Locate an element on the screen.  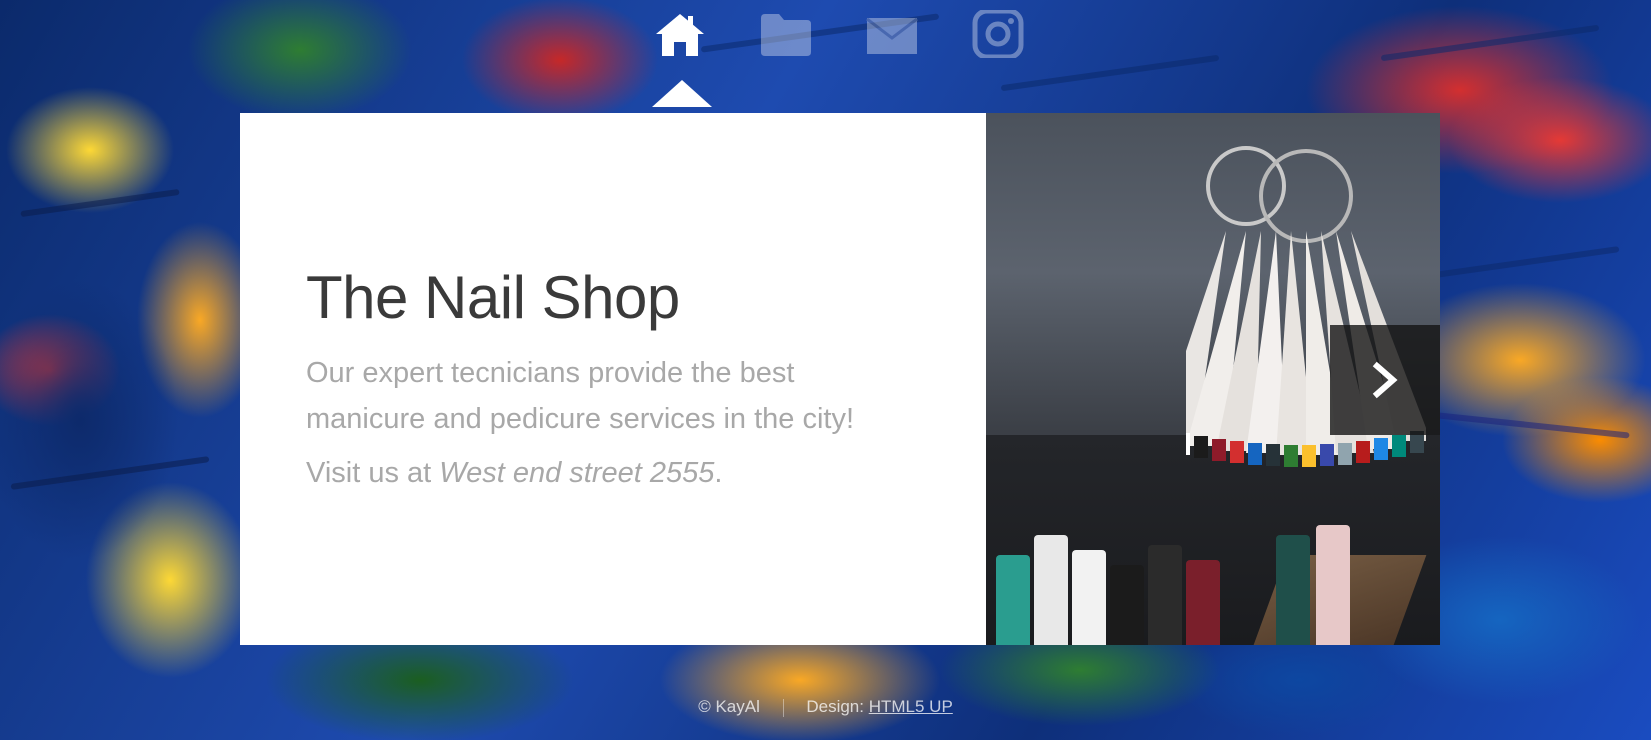
instagram-icon is located at coordinates (998, 34).